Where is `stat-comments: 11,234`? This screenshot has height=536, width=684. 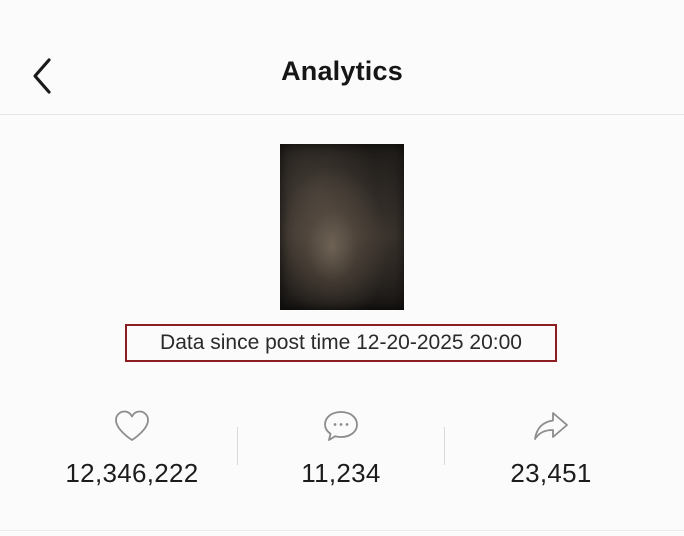 stat-comments: 11,234 is located at coordinates (341, 446).